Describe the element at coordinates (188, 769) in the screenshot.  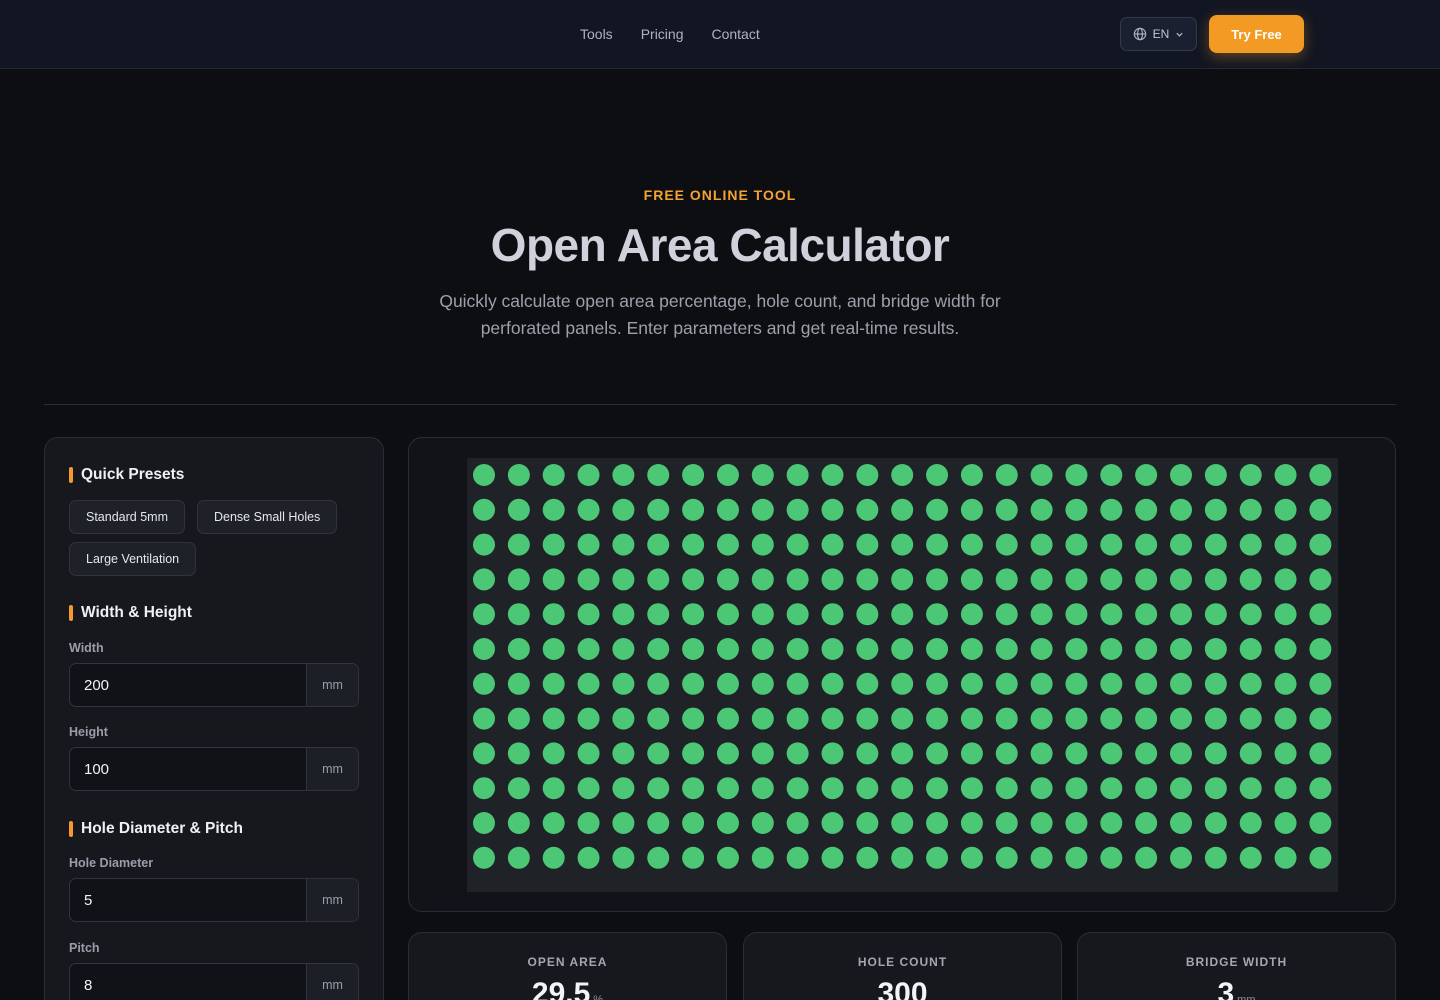
I see `height-input` at that location.